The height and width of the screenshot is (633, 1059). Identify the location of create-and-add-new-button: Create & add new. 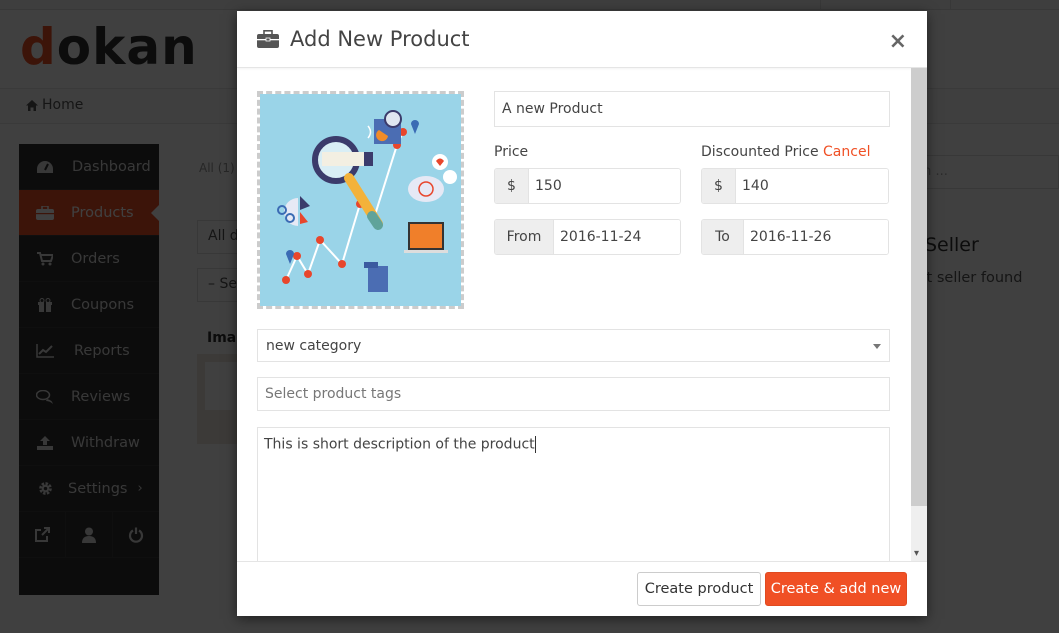
(836, 589).